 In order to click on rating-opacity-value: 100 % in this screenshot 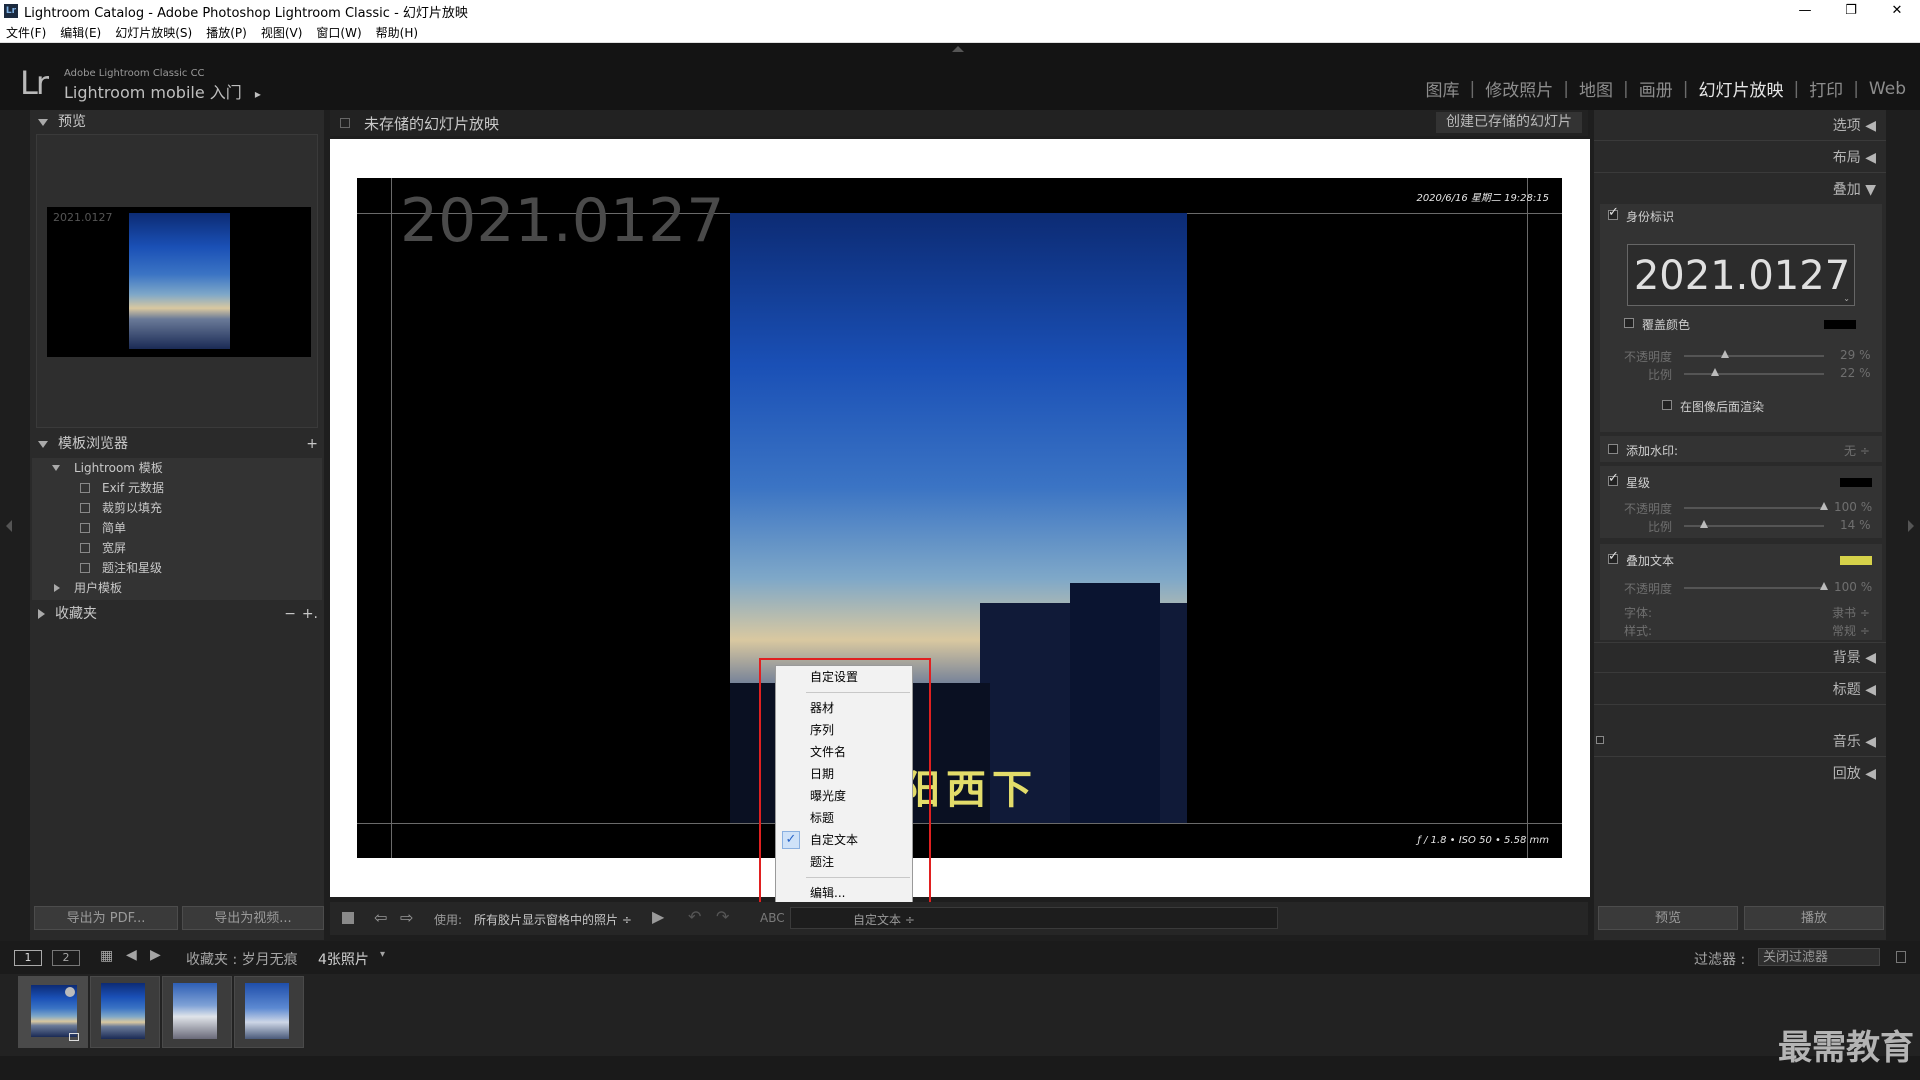, I will do `click(1853, 507)`.